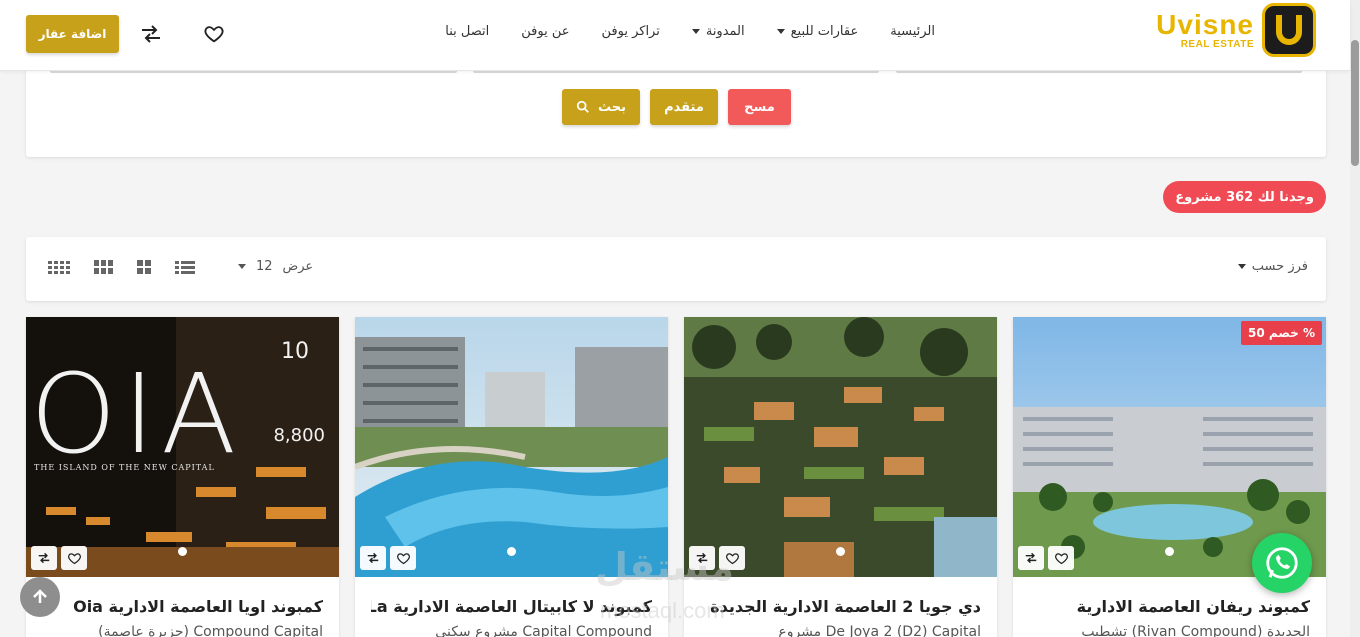 This screenshot has height=637, width=1360. I want to click on property-title: كمبوند ريفان العاصمة الادارية, so click(1169, 606).